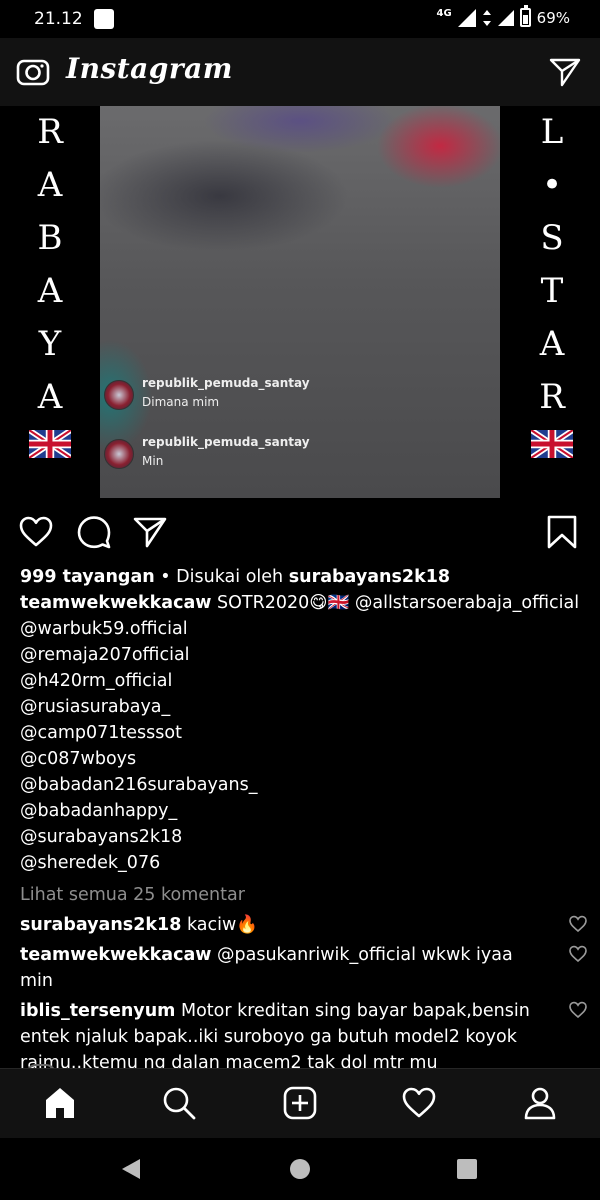 The width and height of the screenshot is (600, 1200). I want to click on activity-heart-icon, so click(419, 1103).